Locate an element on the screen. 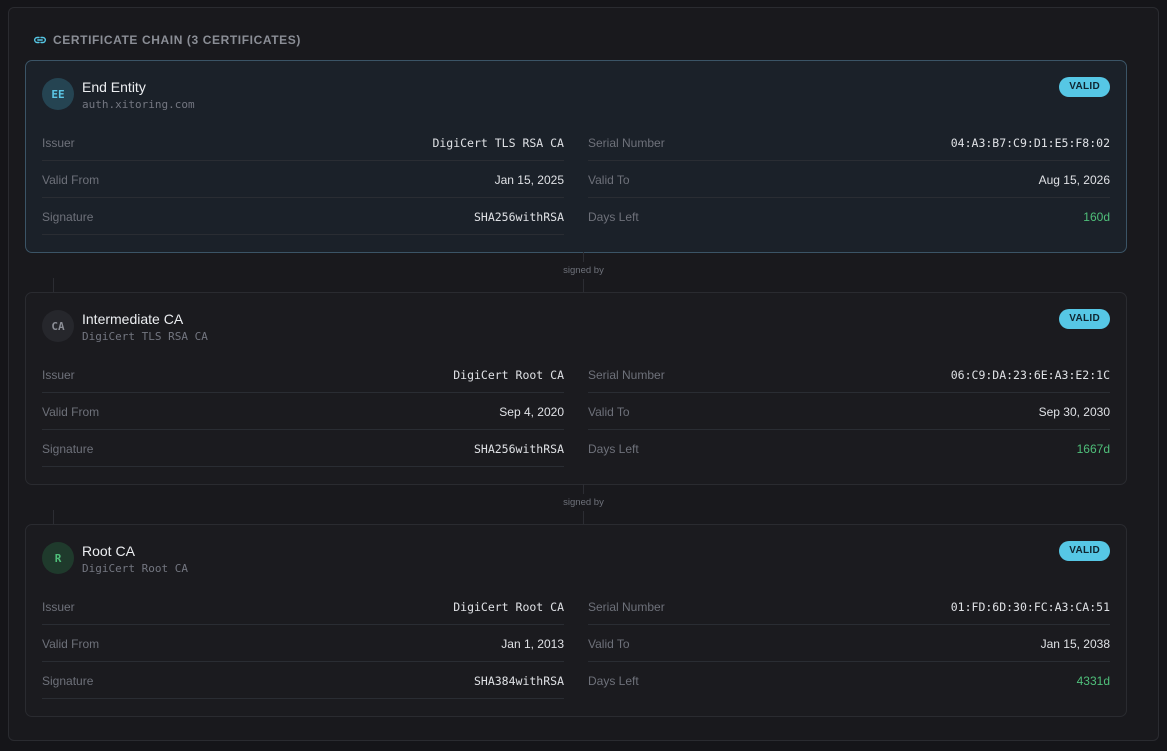  field-value: 06:C9:DA:23:6E:A3:E2:1C is located at coordinates (1030, 374).